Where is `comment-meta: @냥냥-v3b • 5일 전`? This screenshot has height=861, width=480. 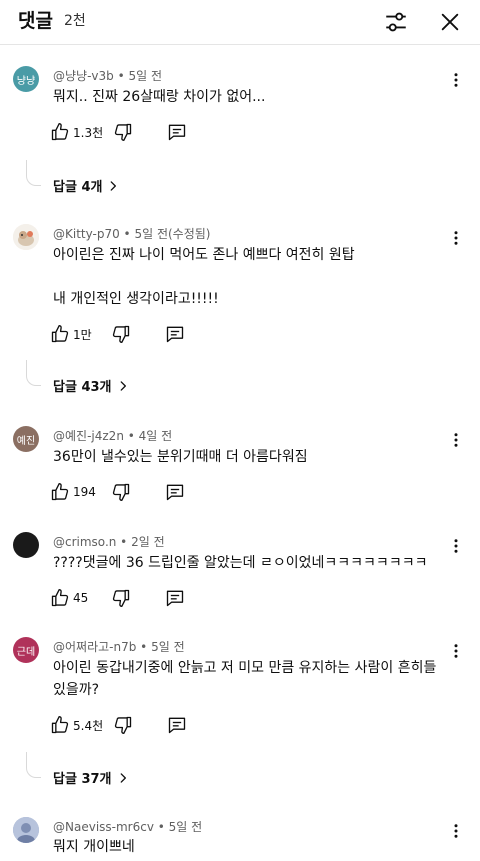 comment-meta: @냥냥-v3b • 5일 전 is located at coordinates (107, 75).